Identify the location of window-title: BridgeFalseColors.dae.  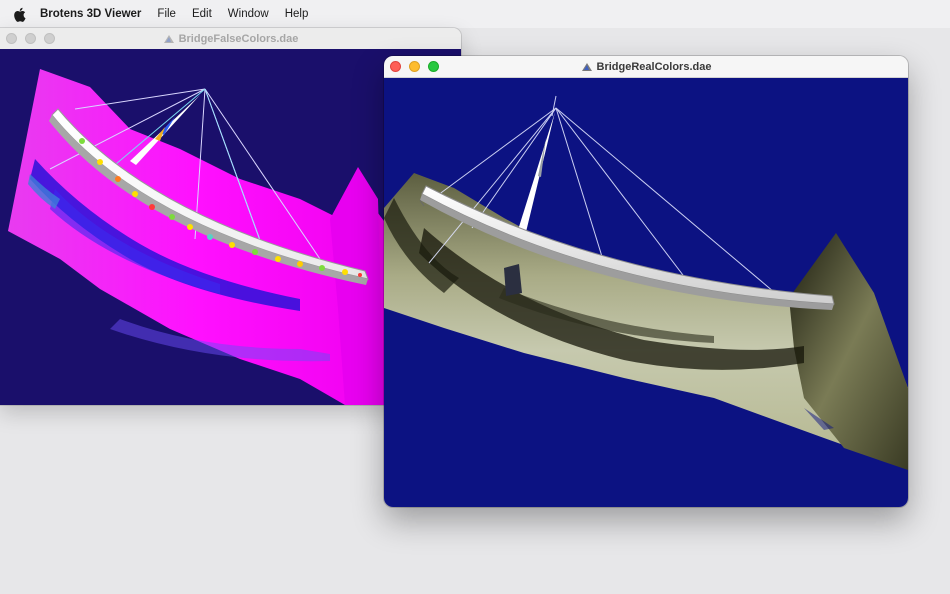
(230, 39).